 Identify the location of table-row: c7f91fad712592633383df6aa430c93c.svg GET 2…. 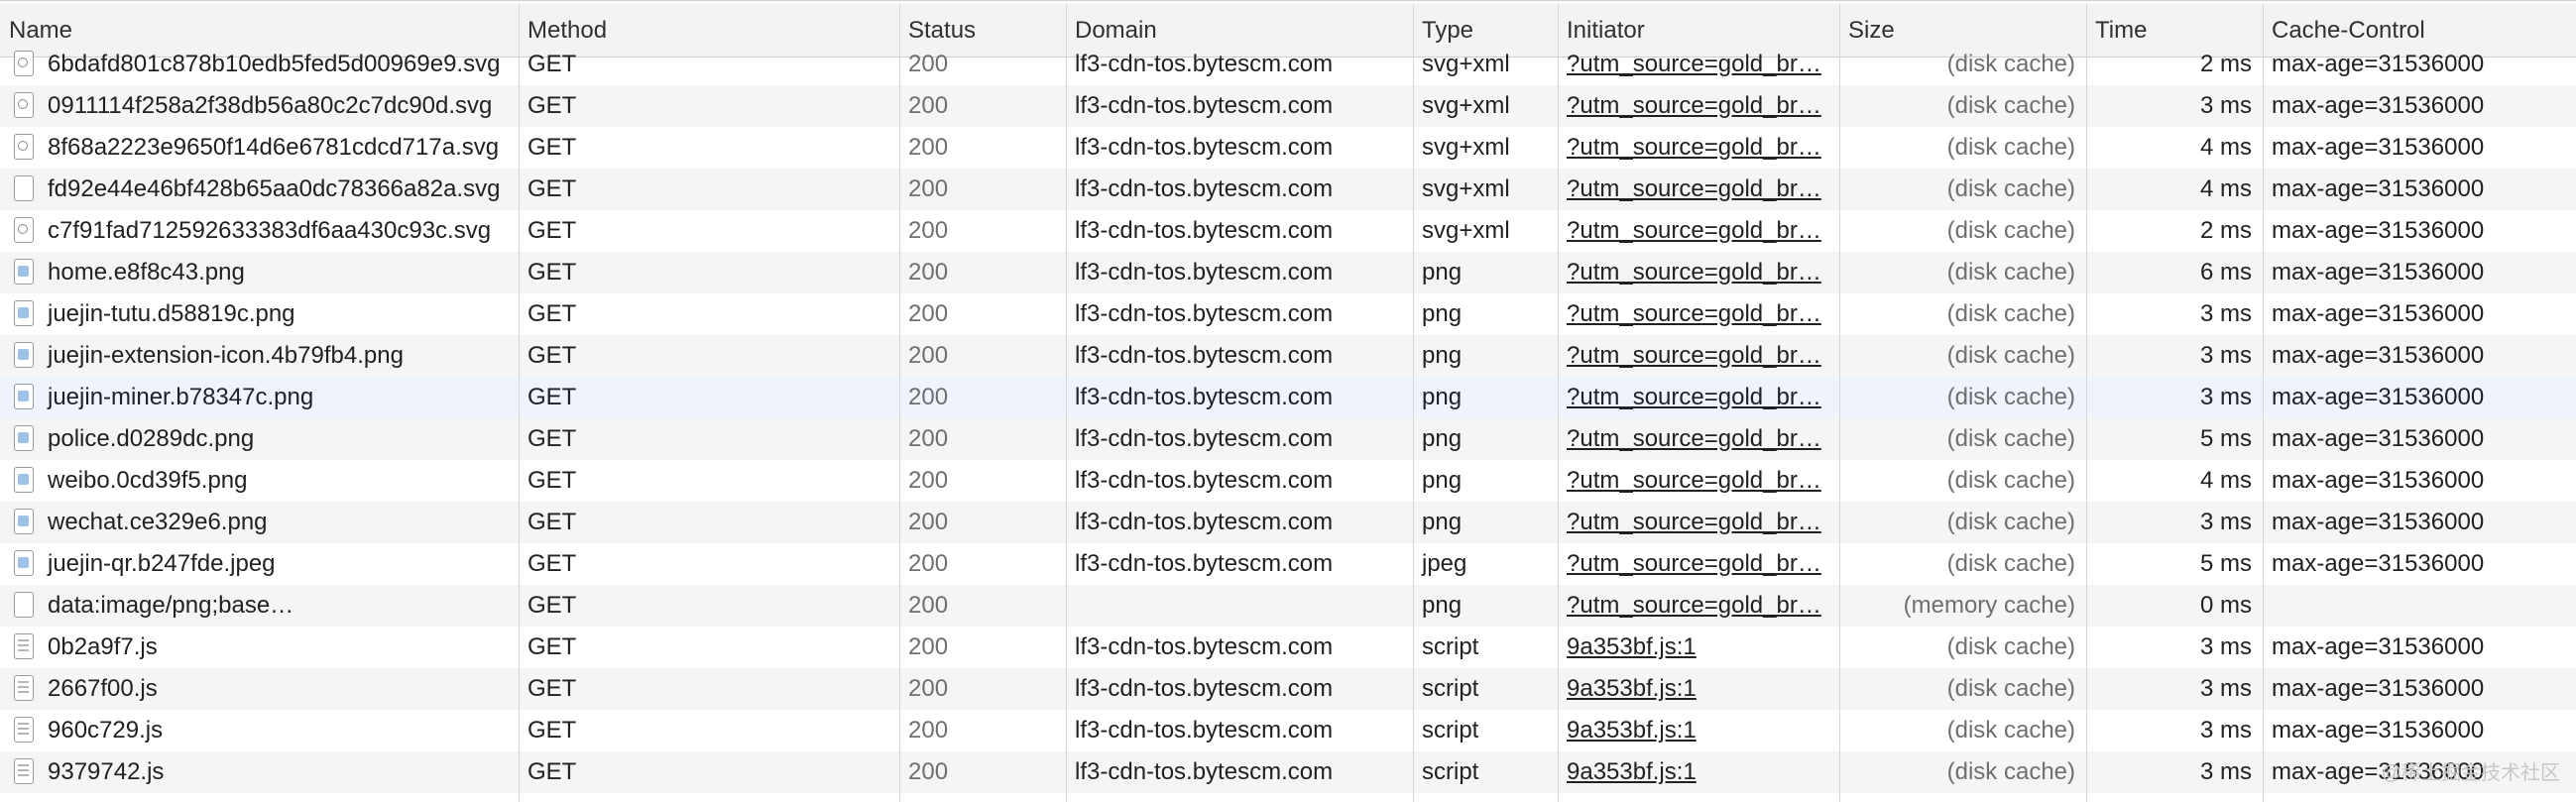
(1288, 231).